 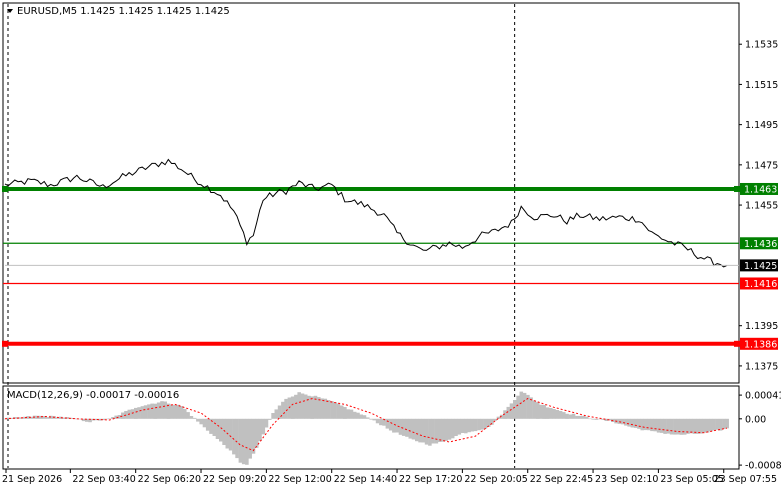 What do you see at coordinates (561, 479) in the screenshot?
I see `time-tick-label: 22 Sep 22:45` at bounding box center [561, 479].